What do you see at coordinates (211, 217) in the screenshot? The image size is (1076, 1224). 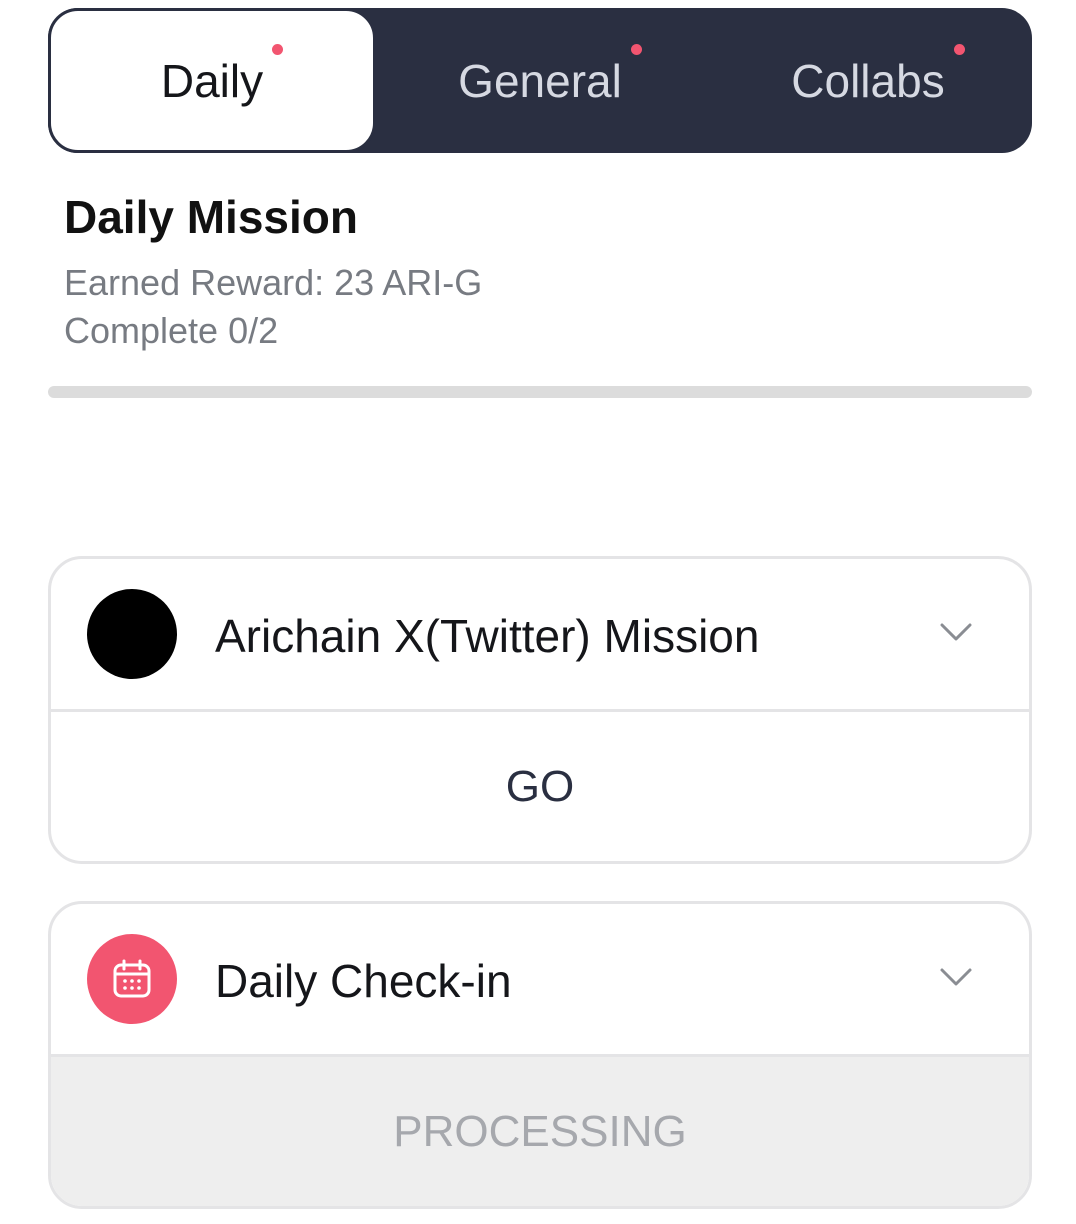 I see `page-title: Daily Mission` at bounding box center [211, 217].